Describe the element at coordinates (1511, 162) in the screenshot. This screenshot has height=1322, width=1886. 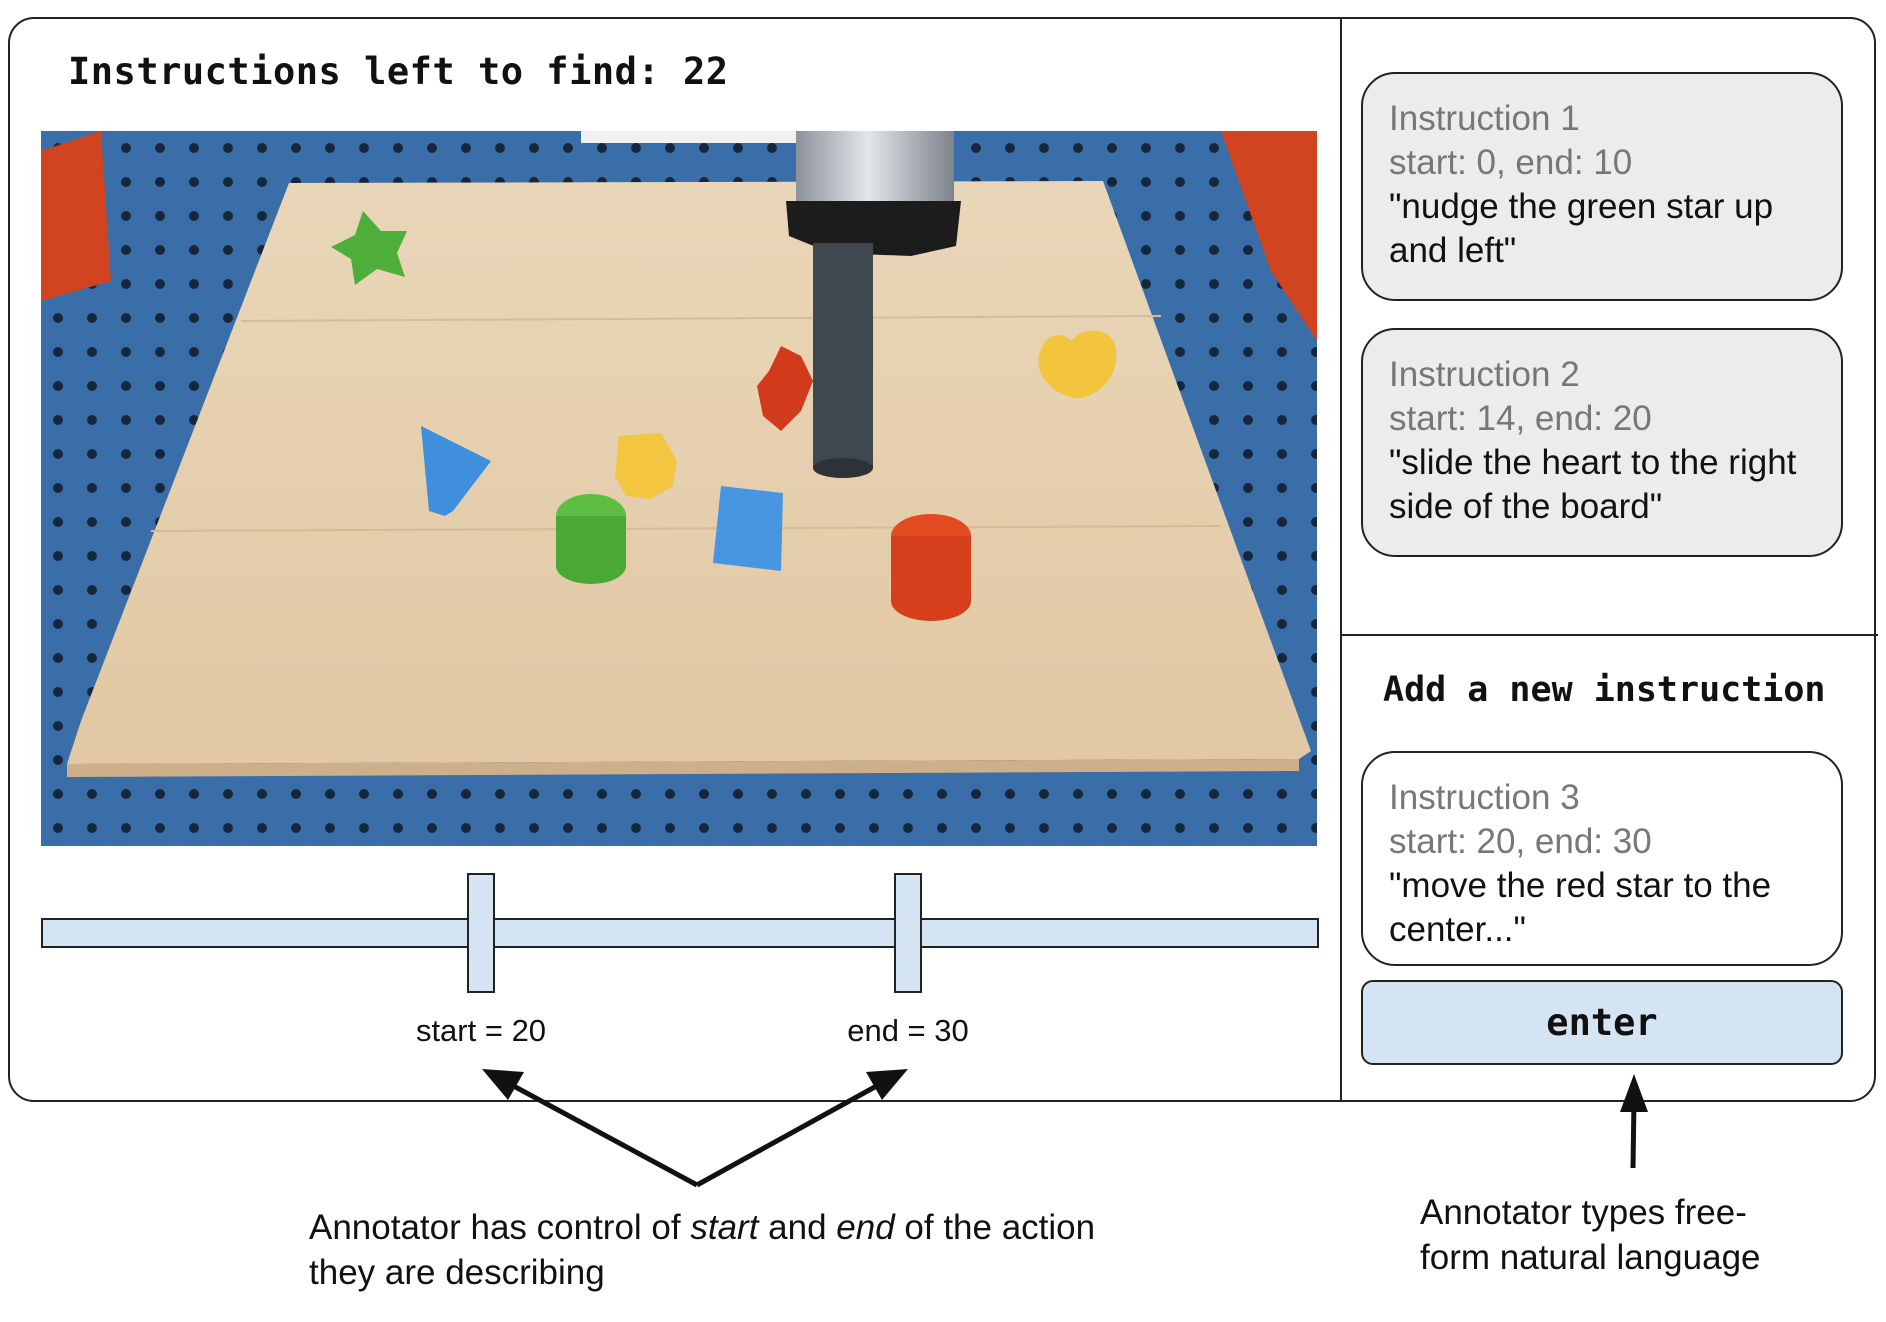
I see `instruction-range: start: 0, end: 10` at that location.